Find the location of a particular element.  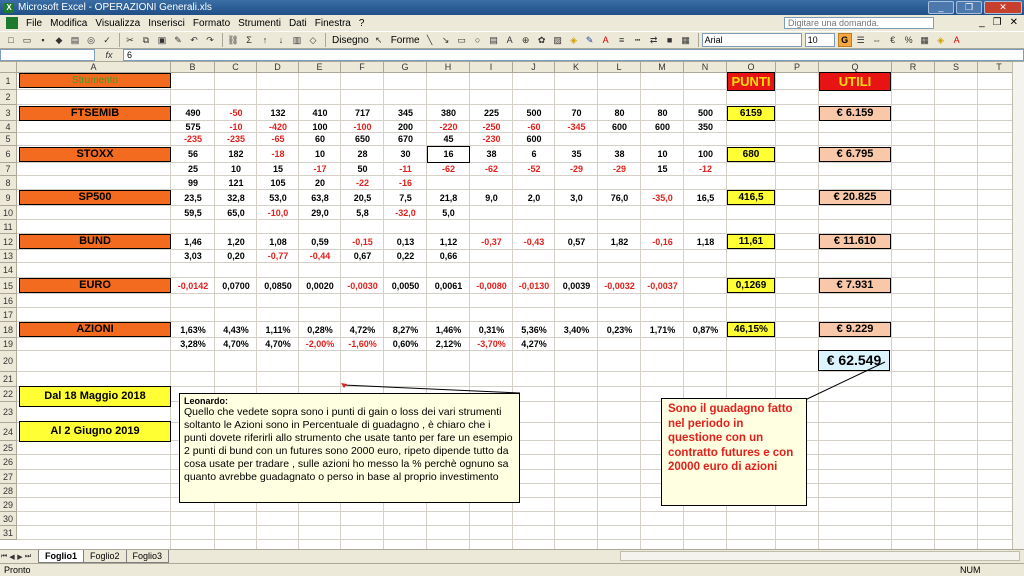

table-cell: 15 is located at coordinates (662, 169).